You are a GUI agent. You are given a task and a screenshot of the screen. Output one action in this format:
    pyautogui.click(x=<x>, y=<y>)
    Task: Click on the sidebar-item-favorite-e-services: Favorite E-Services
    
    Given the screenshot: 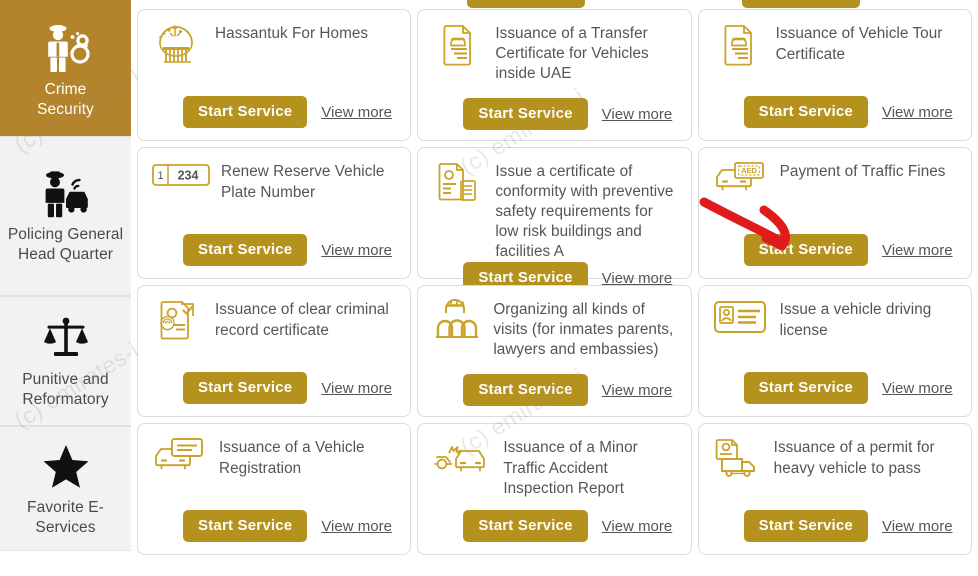 What is the action you would take?
    pyautogui.click(x=65, y=488)
    